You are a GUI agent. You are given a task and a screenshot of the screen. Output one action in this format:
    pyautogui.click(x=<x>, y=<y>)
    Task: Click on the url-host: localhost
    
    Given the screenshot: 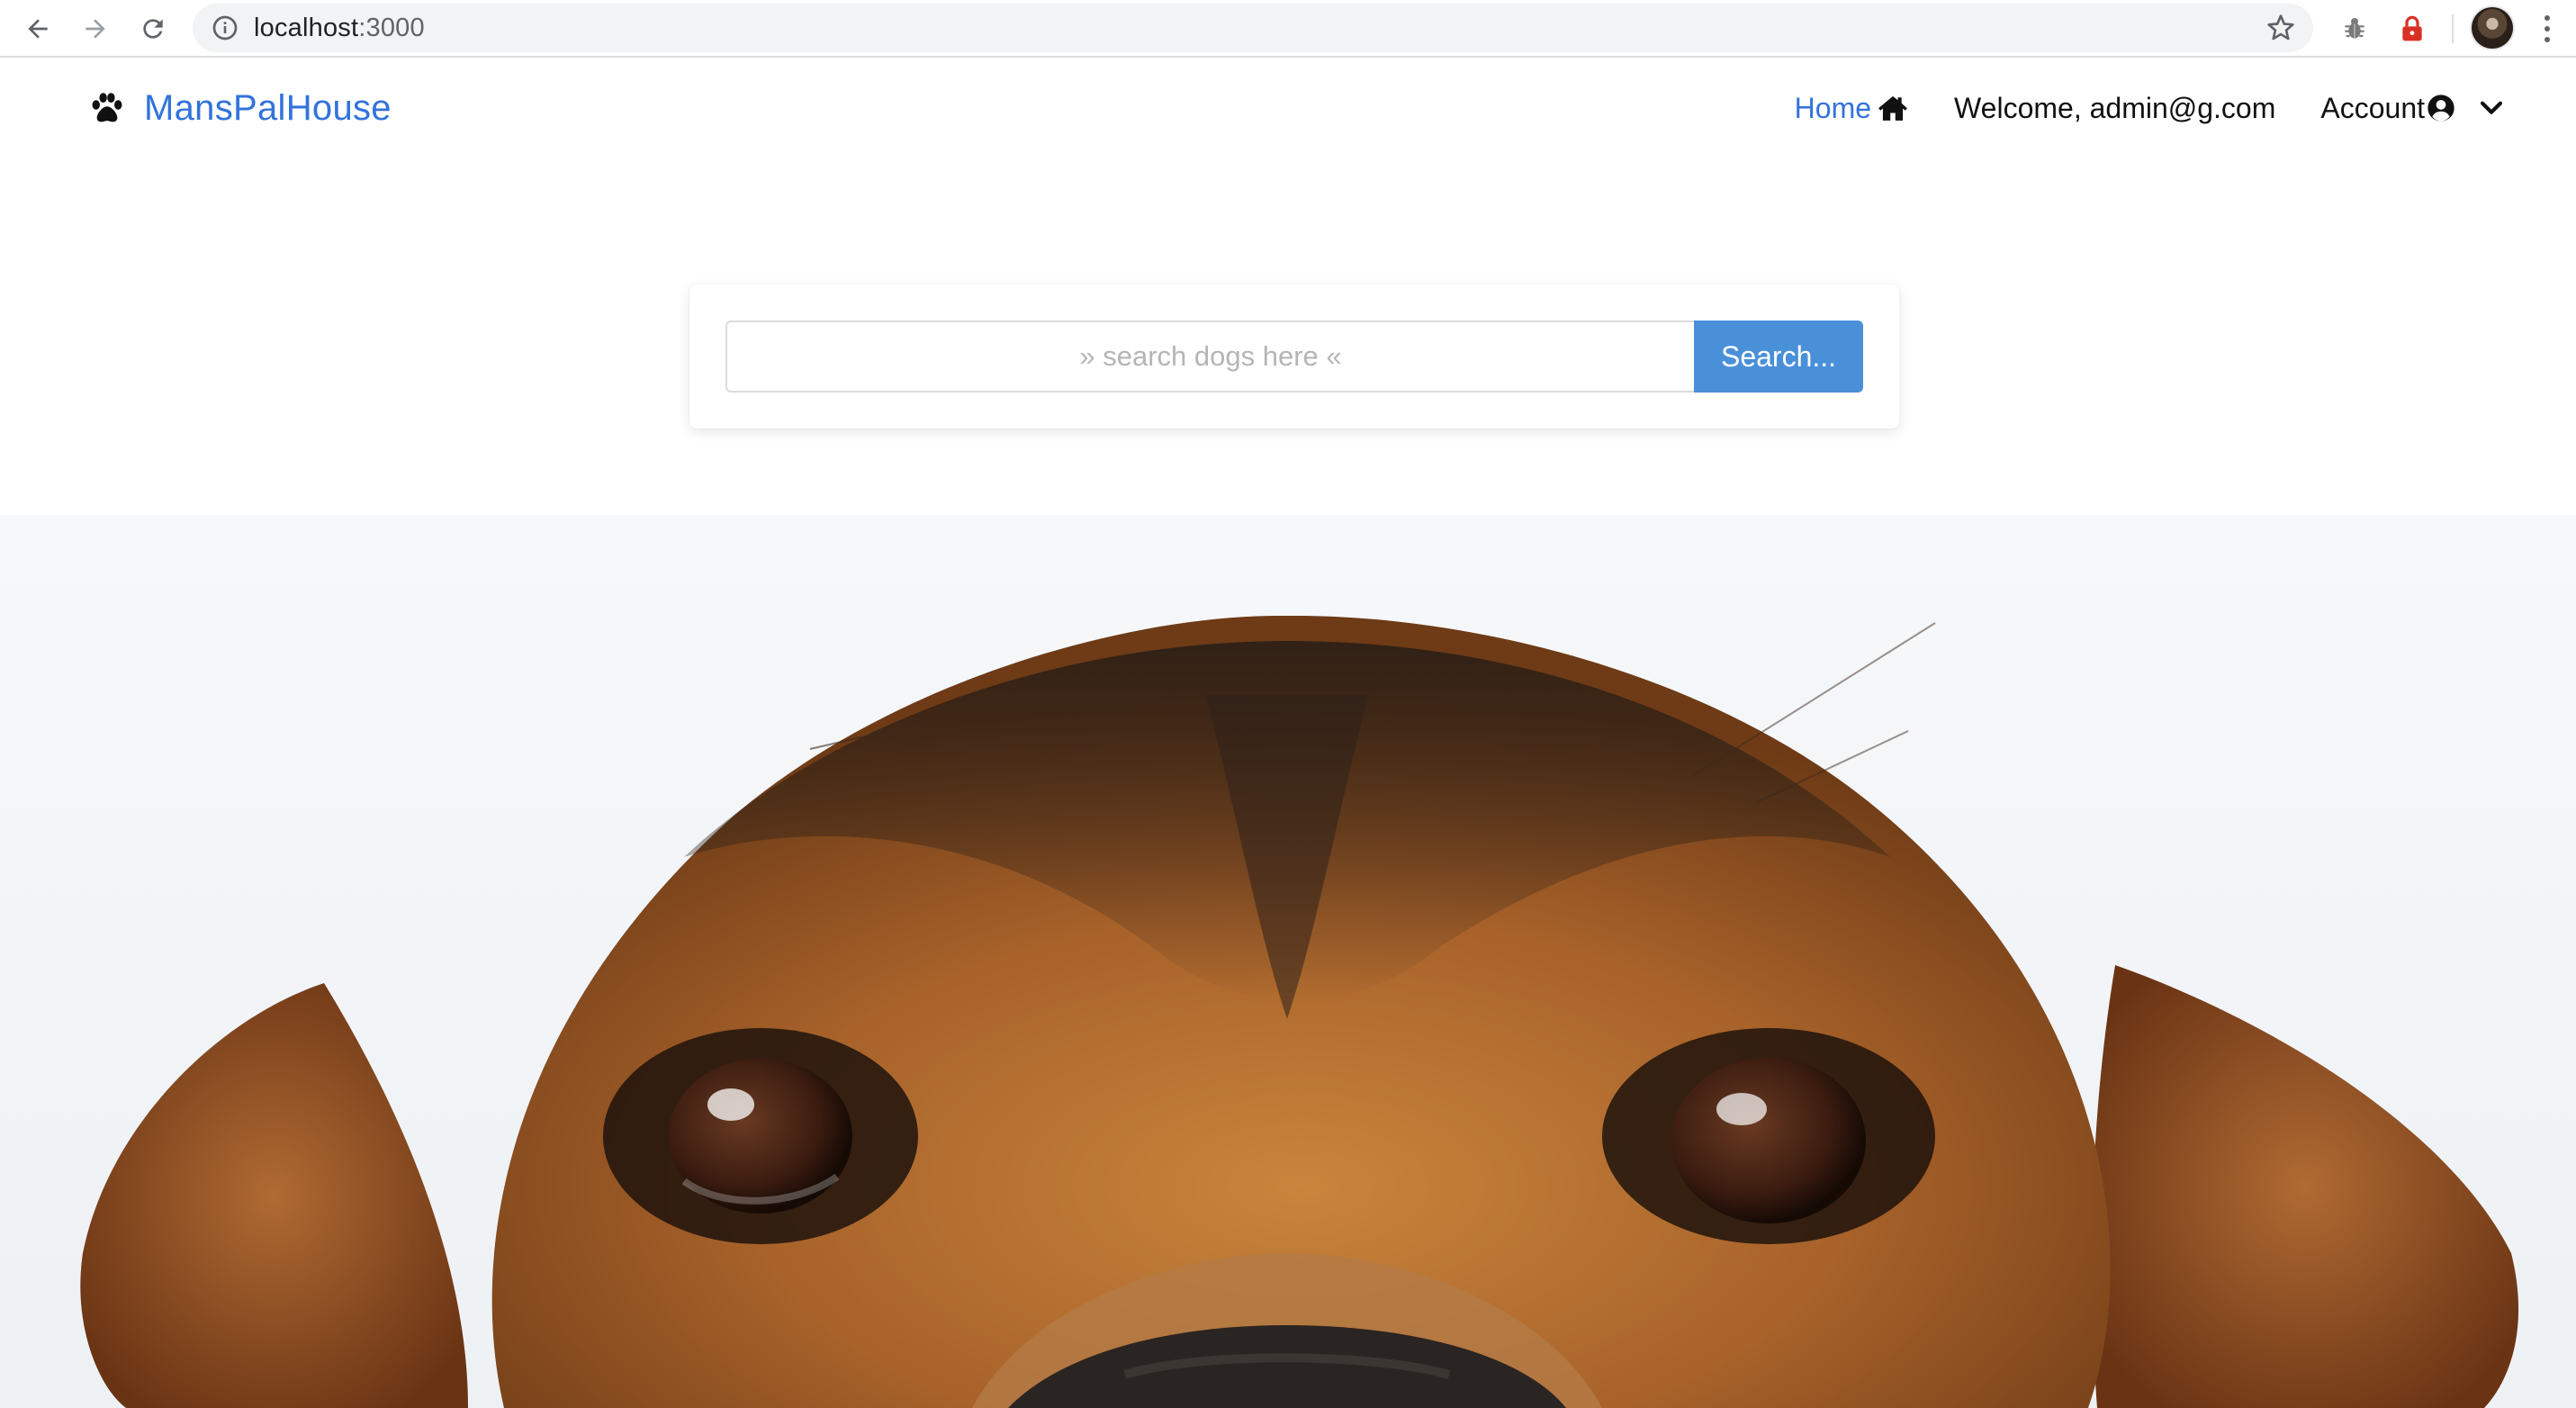 What is the action you would take?
    pyautogui.click(x=306, y=28)
    